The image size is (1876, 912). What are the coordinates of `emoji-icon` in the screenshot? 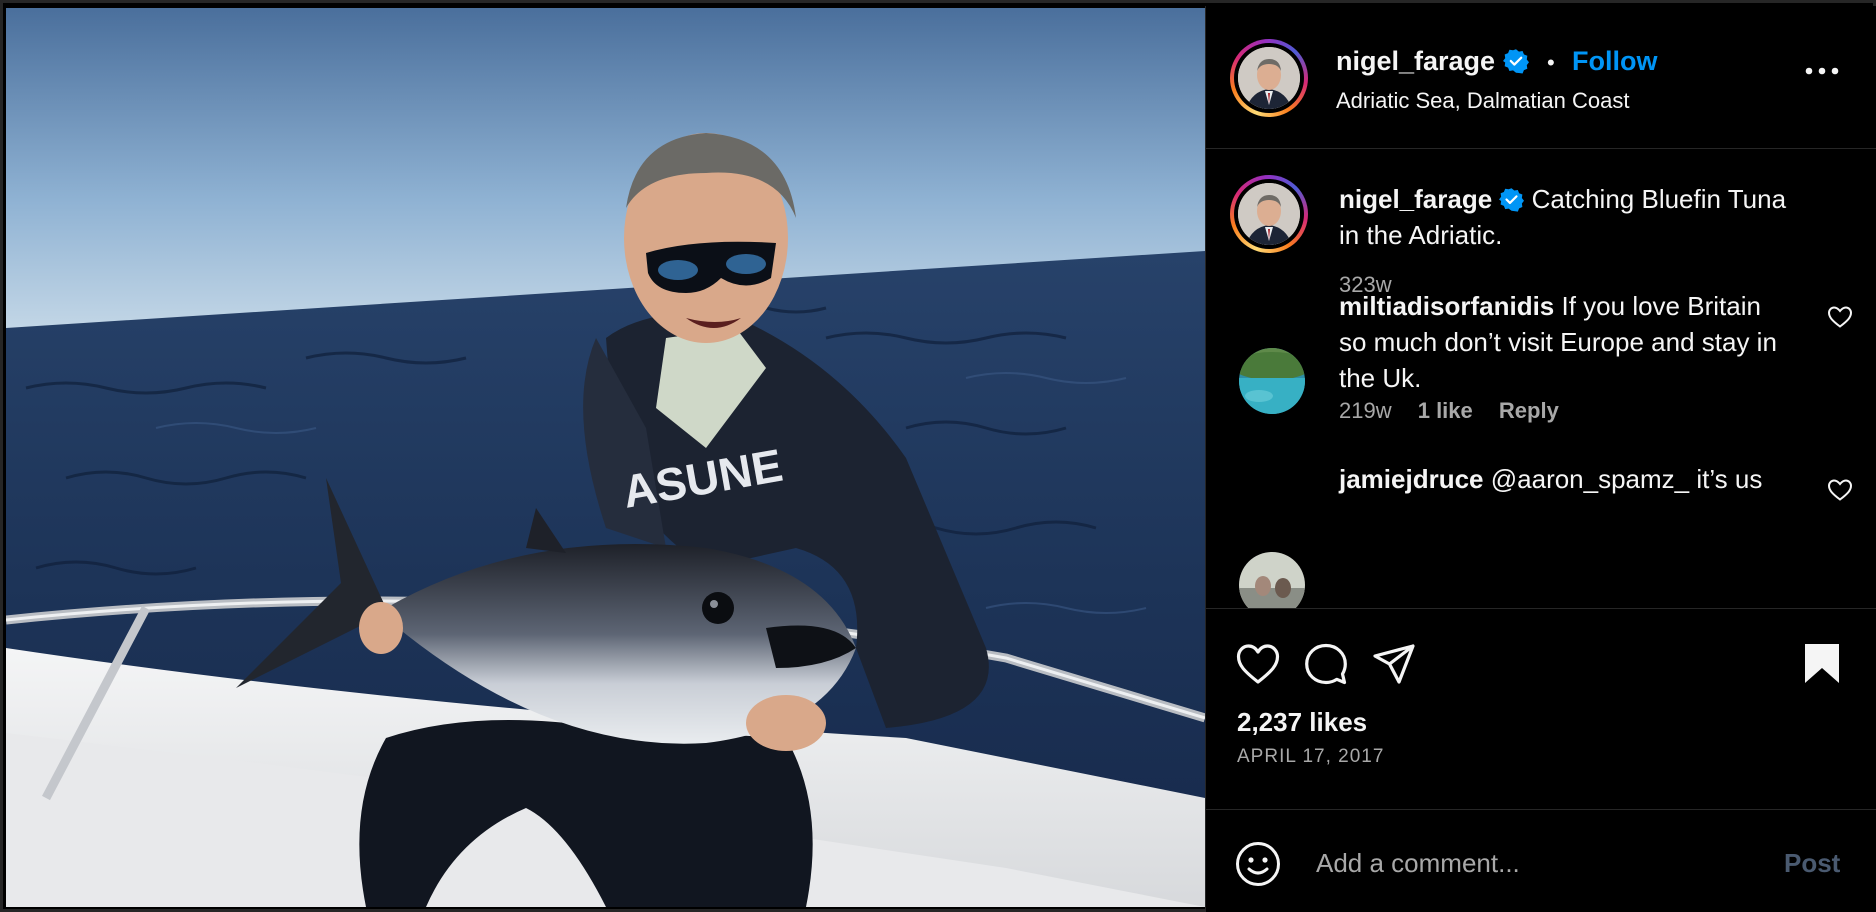 It's located at (1258, 864).